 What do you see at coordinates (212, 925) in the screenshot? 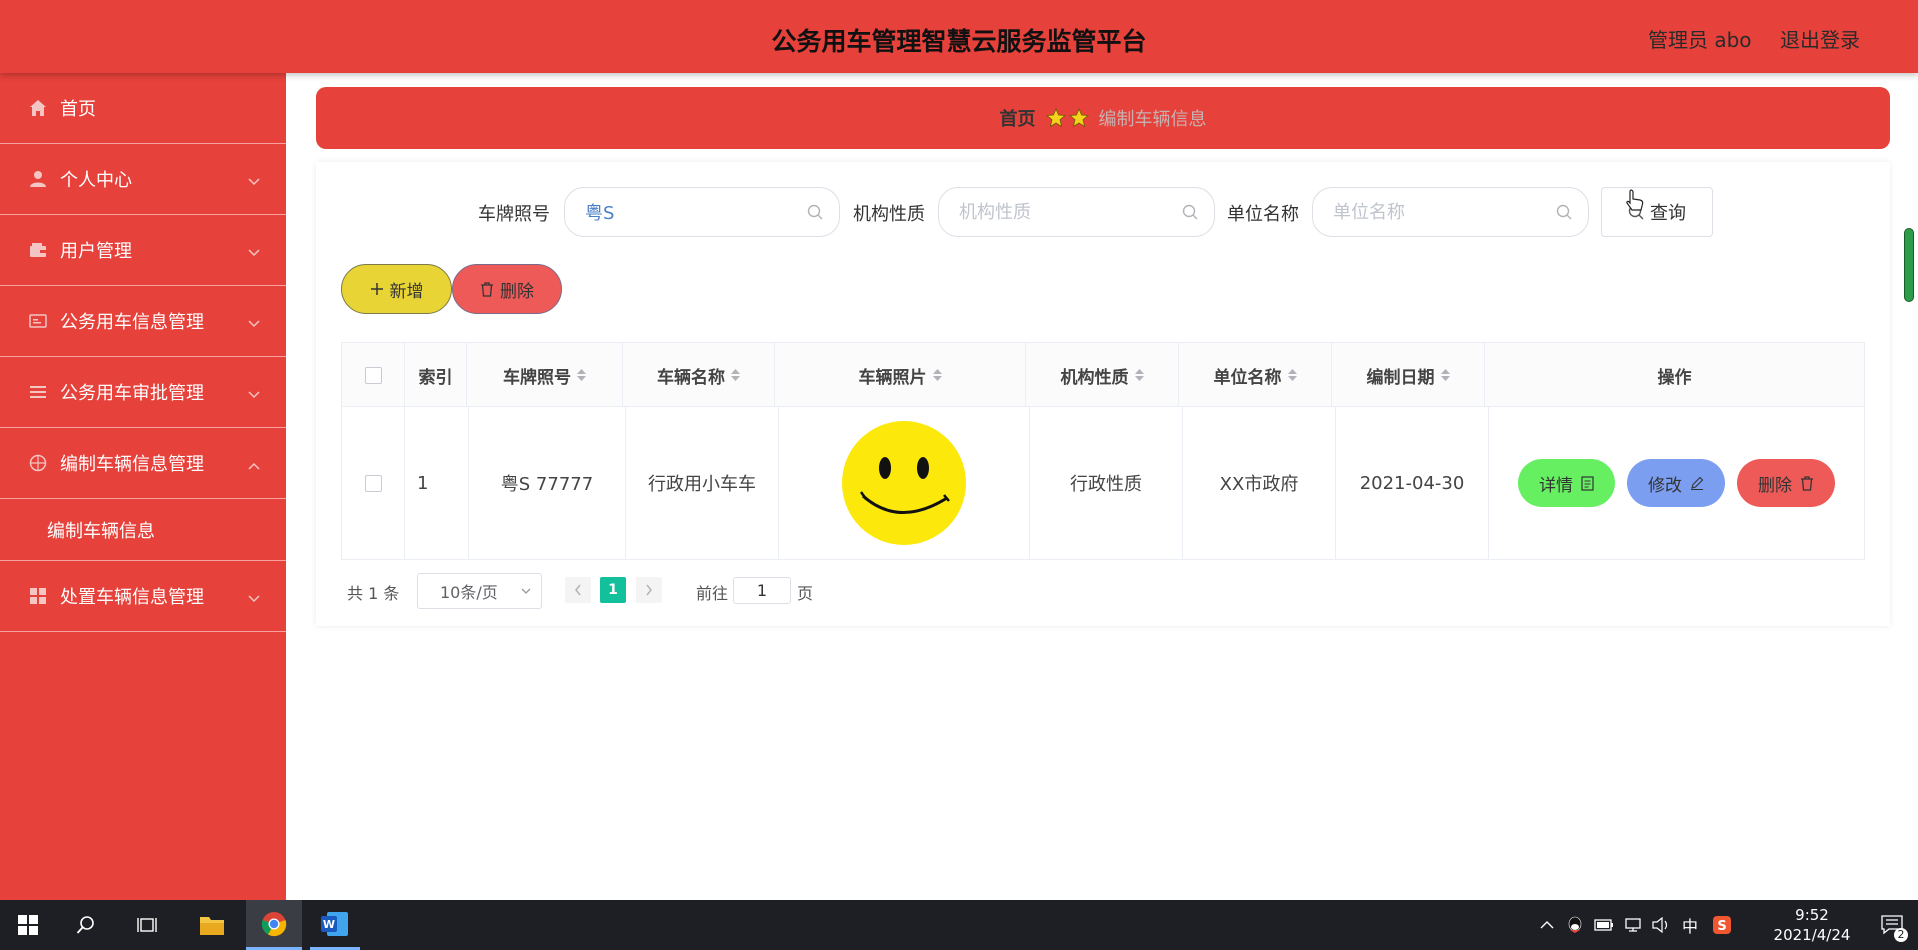
I see `file-explorer-button` at bounding box center [212, 925].